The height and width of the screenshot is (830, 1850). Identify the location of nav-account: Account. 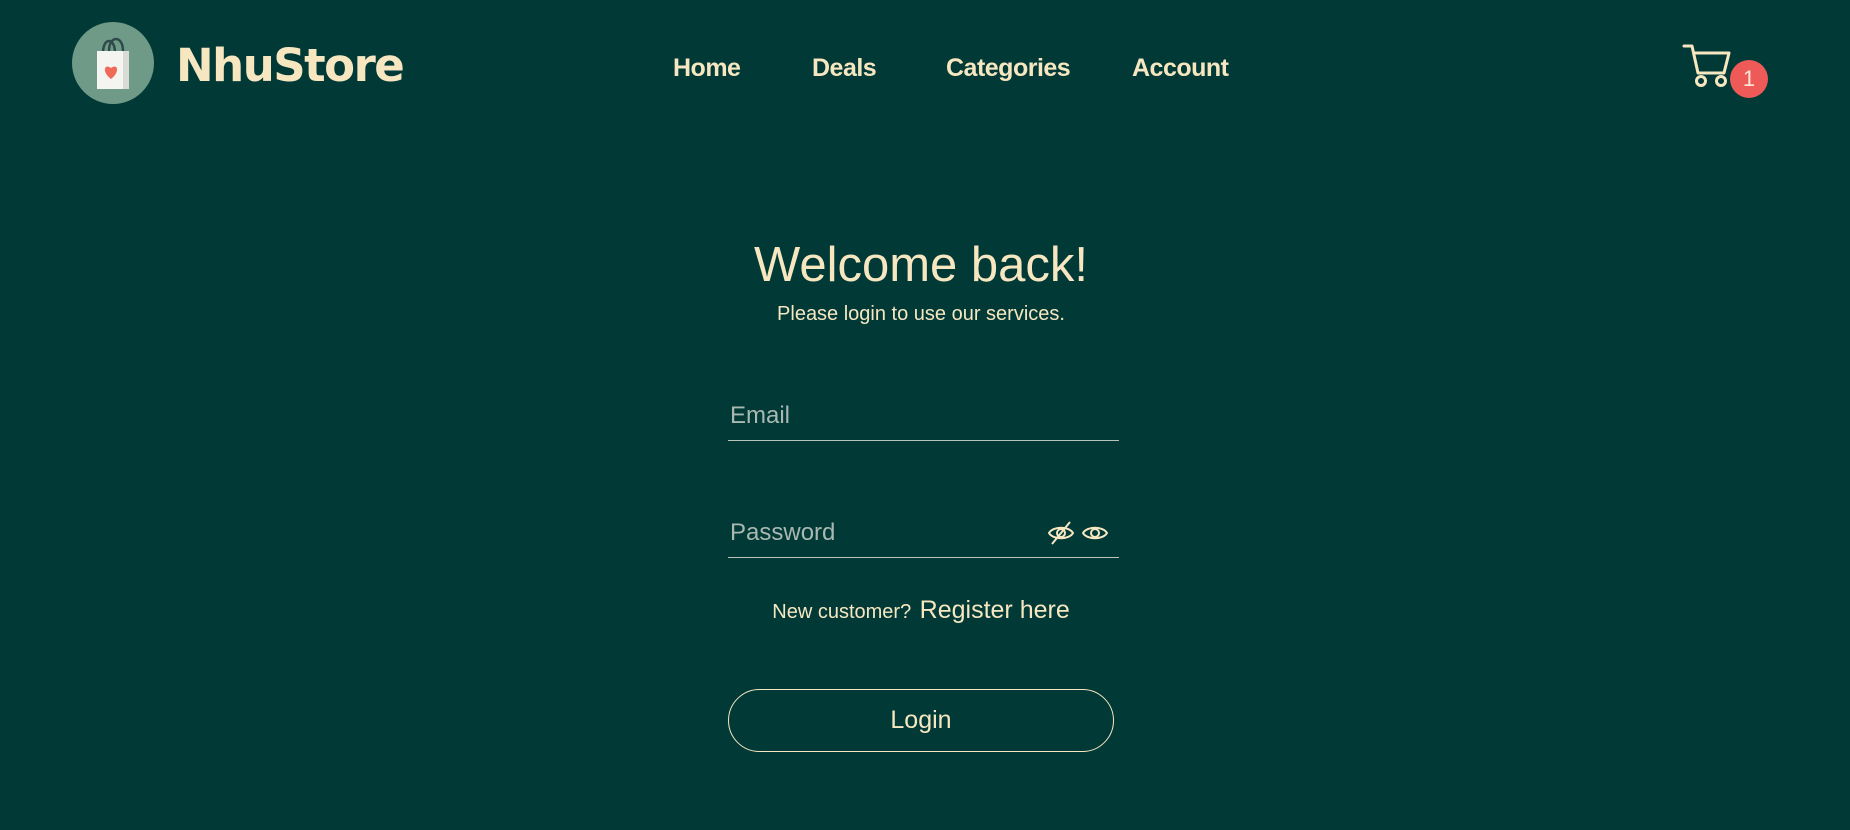
(1180, 68).